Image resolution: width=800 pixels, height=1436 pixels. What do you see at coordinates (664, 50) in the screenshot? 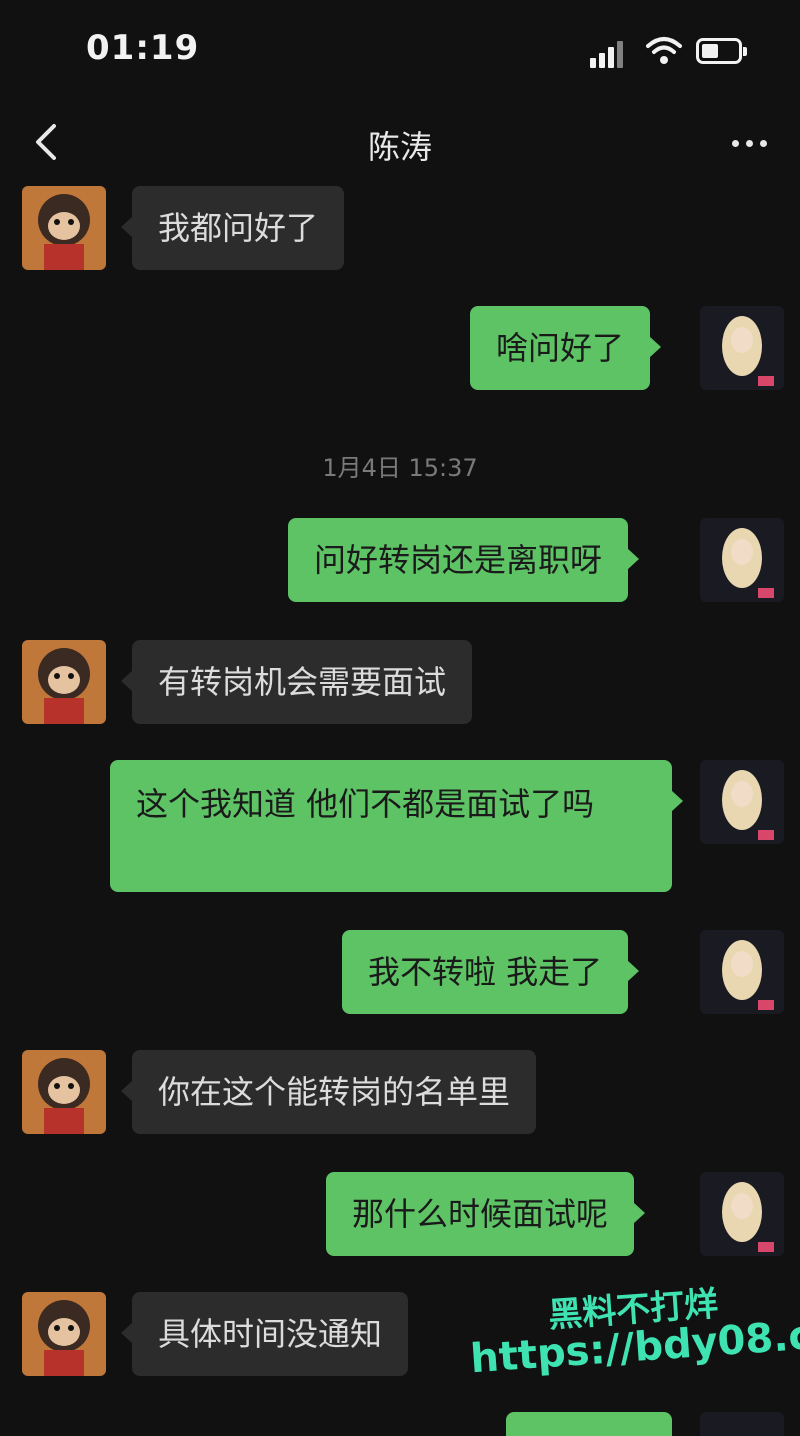
I see `wifi-icon` at bounding box center [664, 50].